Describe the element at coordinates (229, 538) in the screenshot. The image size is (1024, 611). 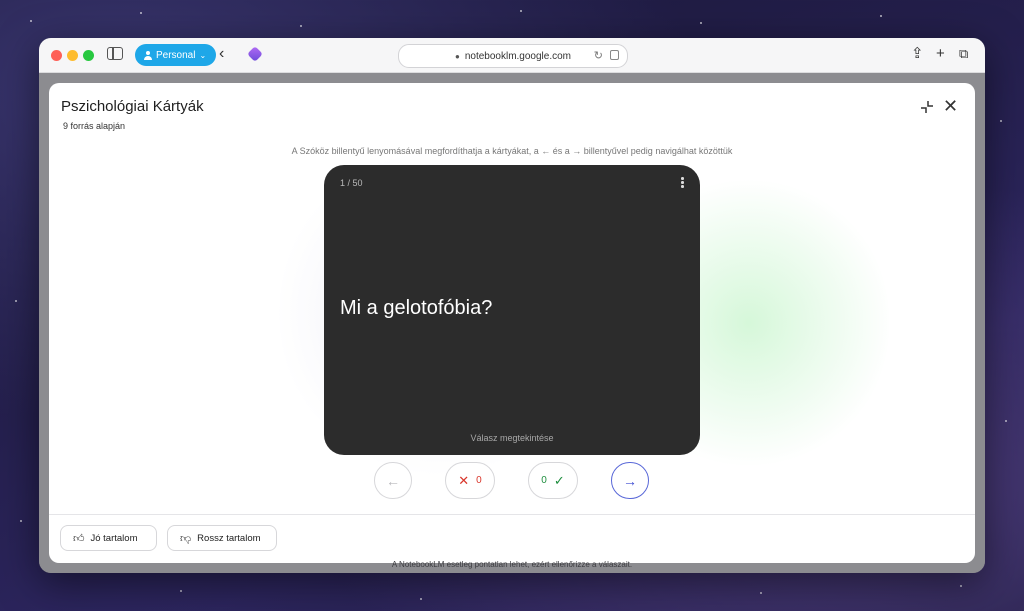
I see `bad-content-label: Rossz tartalom` at that location.